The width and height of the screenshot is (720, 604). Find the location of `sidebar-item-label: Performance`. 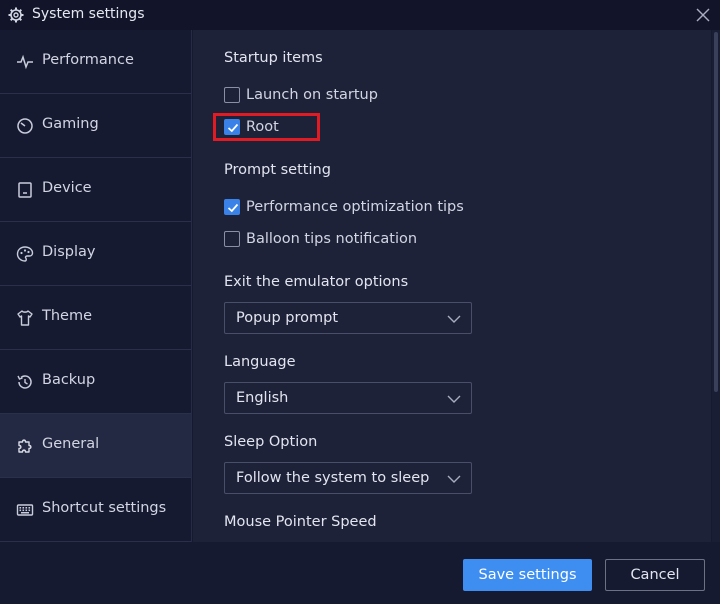

sidebar-item-label: Performance is located at coordinates (88, 60).